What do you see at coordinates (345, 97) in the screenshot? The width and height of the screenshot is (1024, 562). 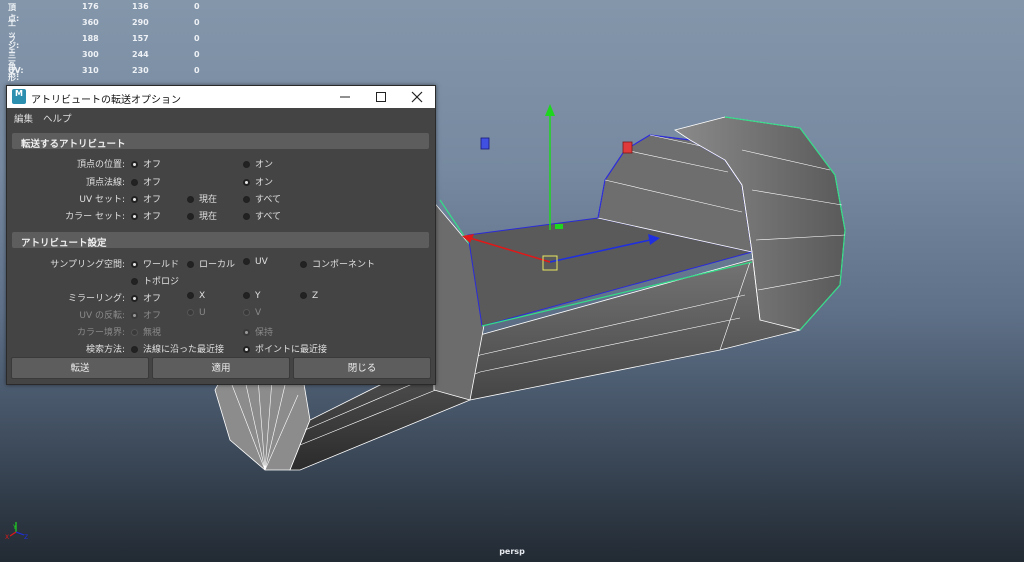 I see `minimize-button` at bounding box center [345, 97].